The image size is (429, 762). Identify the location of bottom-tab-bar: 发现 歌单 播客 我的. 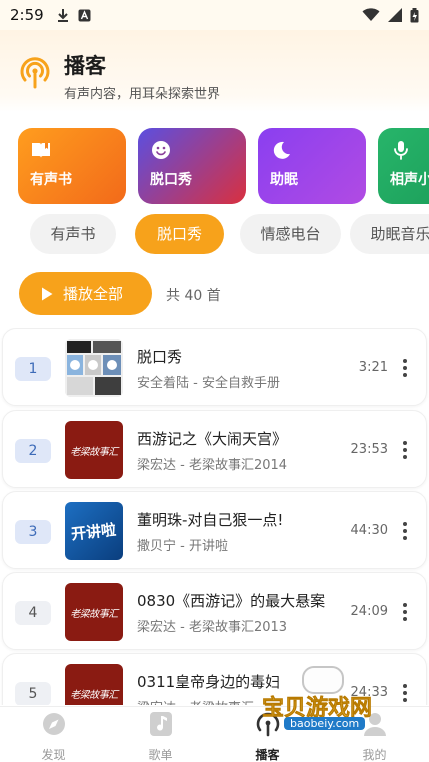
(214, 734).